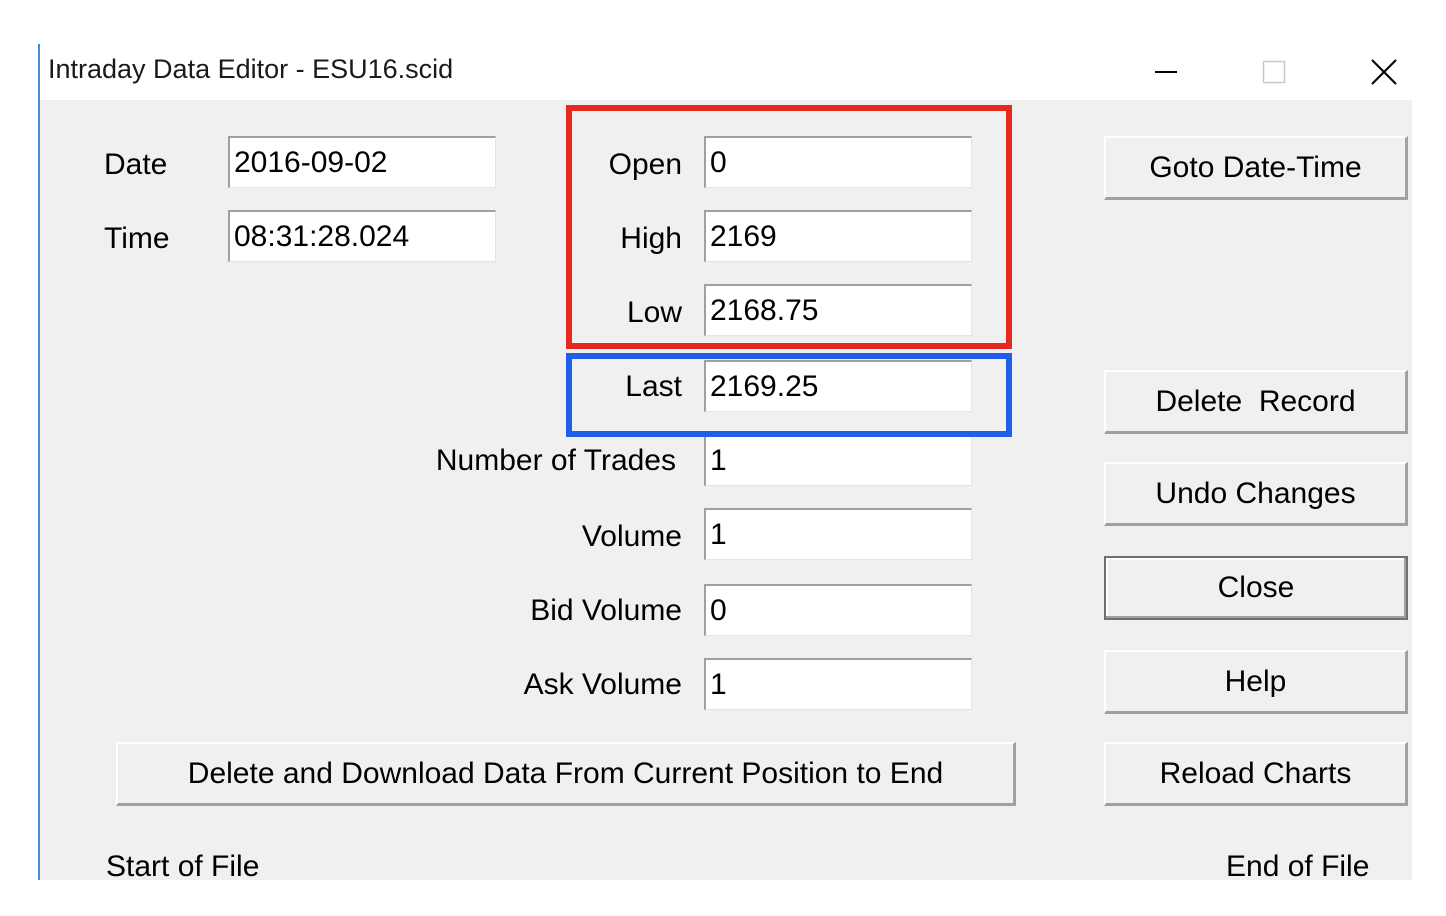 The image size is (1446, 916). Describe the element at coordinates (1166, 72) in the screenshot. I see `minimize-icon` at that location.